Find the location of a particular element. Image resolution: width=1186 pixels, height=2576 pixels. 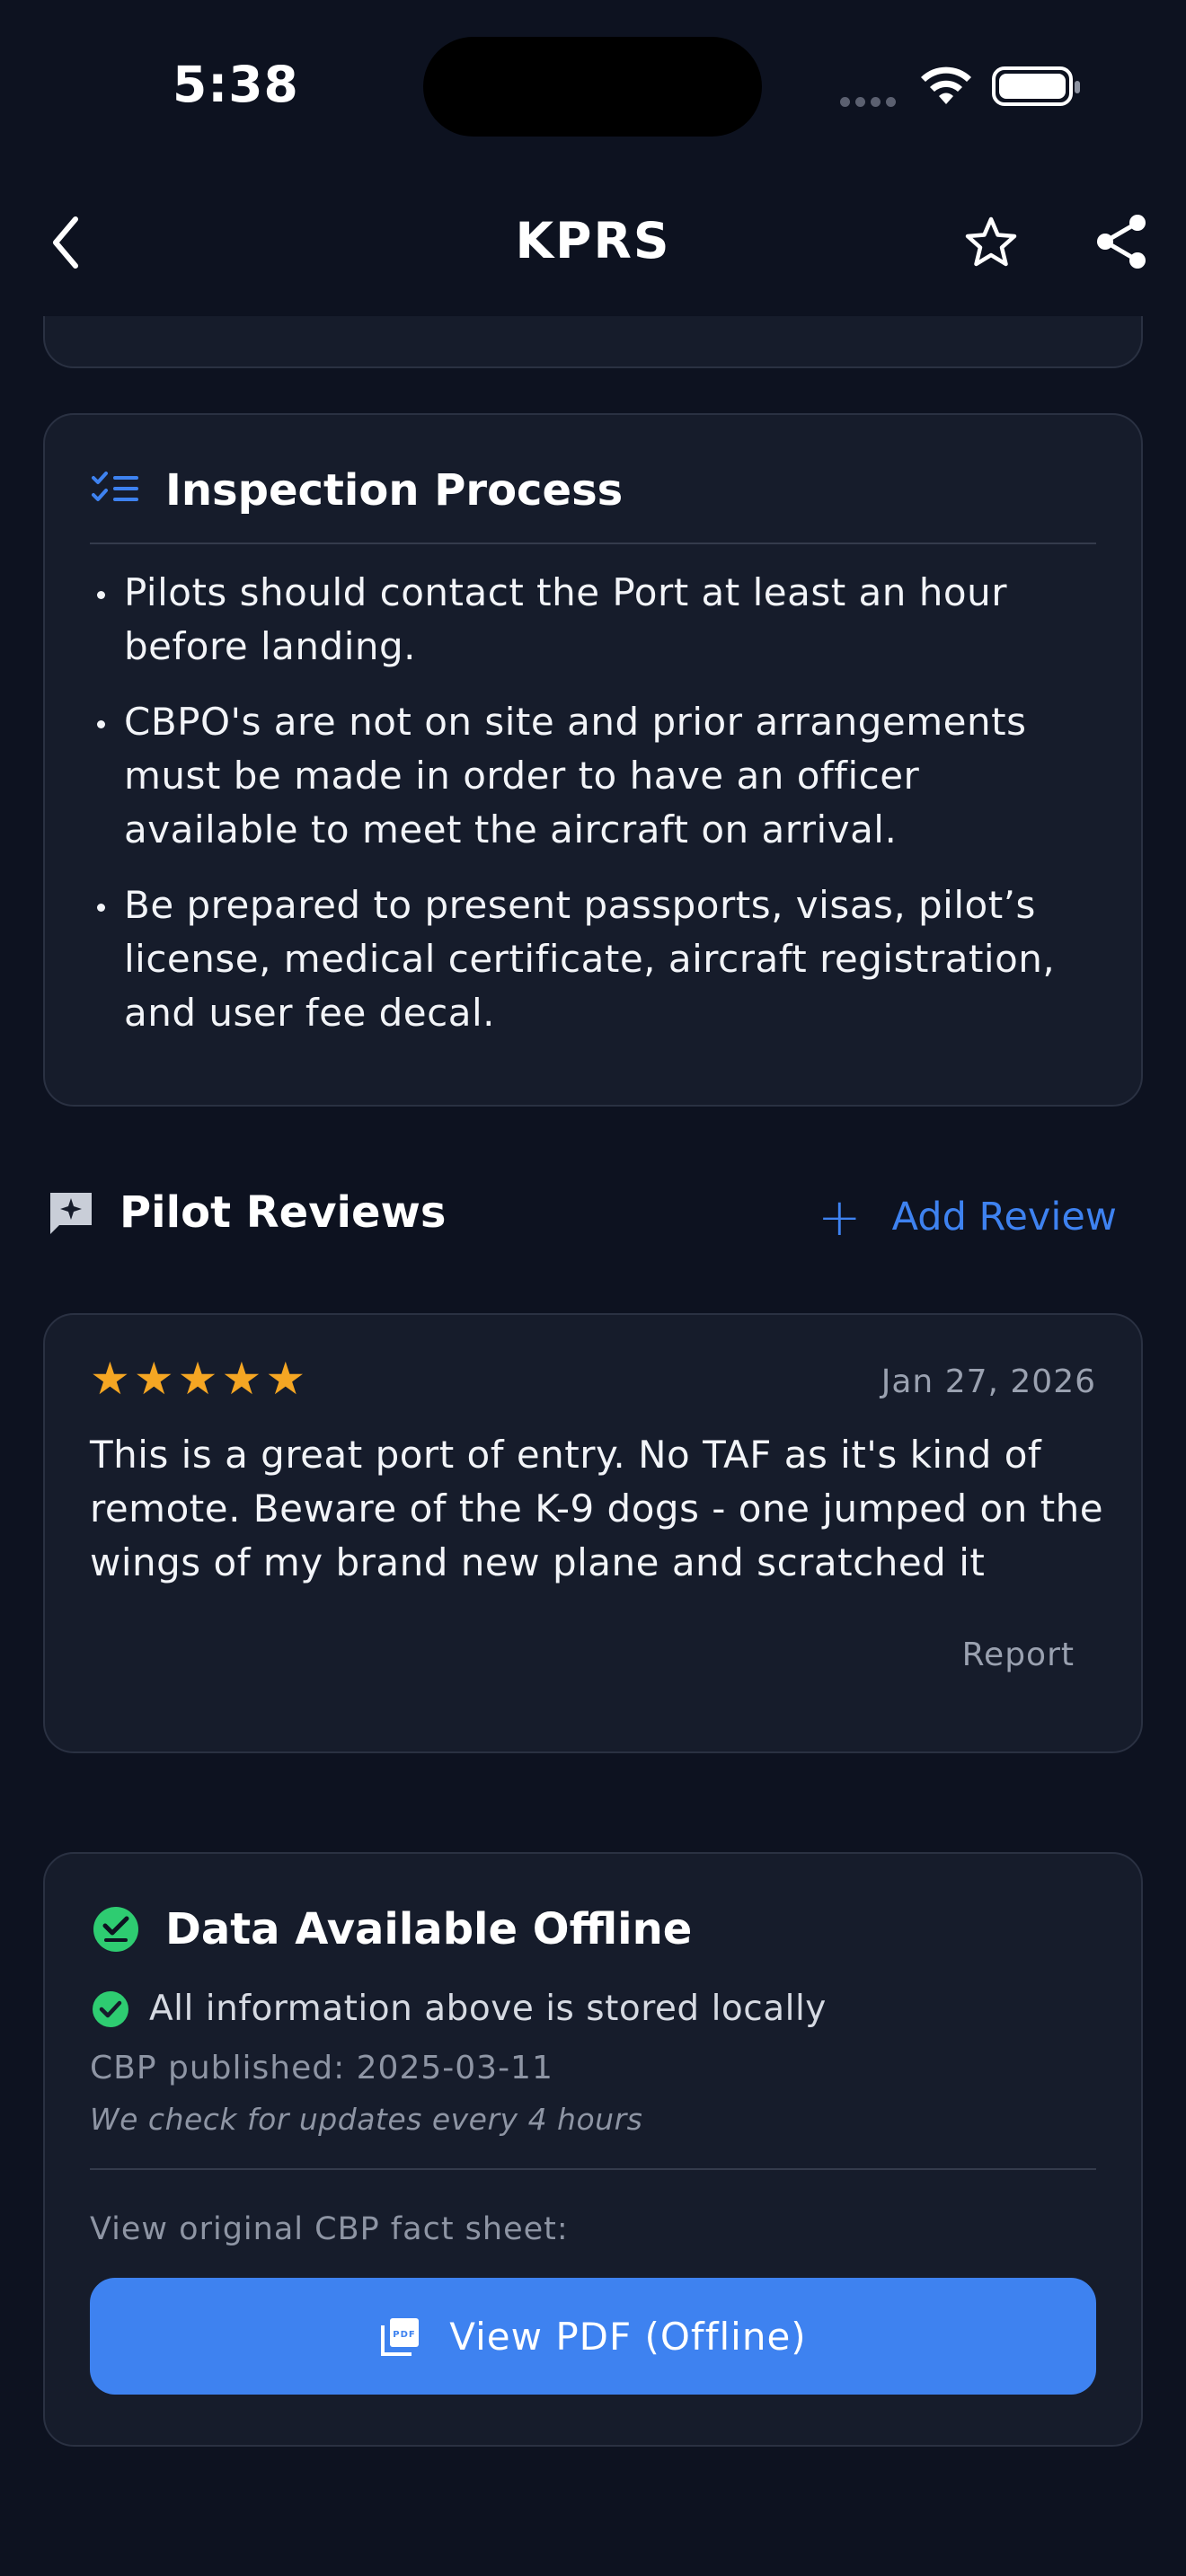

offline-check-badge-icon is located at coordinates (116, 1931).